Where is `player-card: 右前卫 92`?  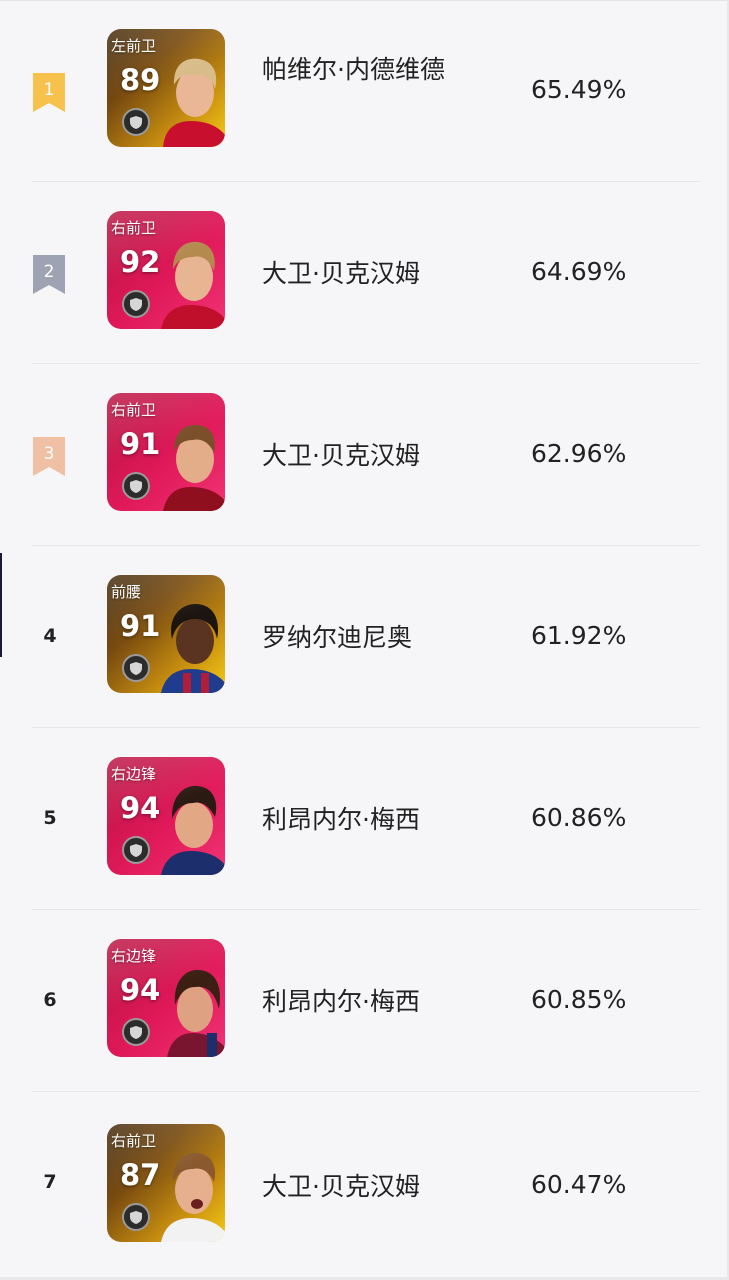 player-card: 右前卫 92 is located at coordinates (166, 270).